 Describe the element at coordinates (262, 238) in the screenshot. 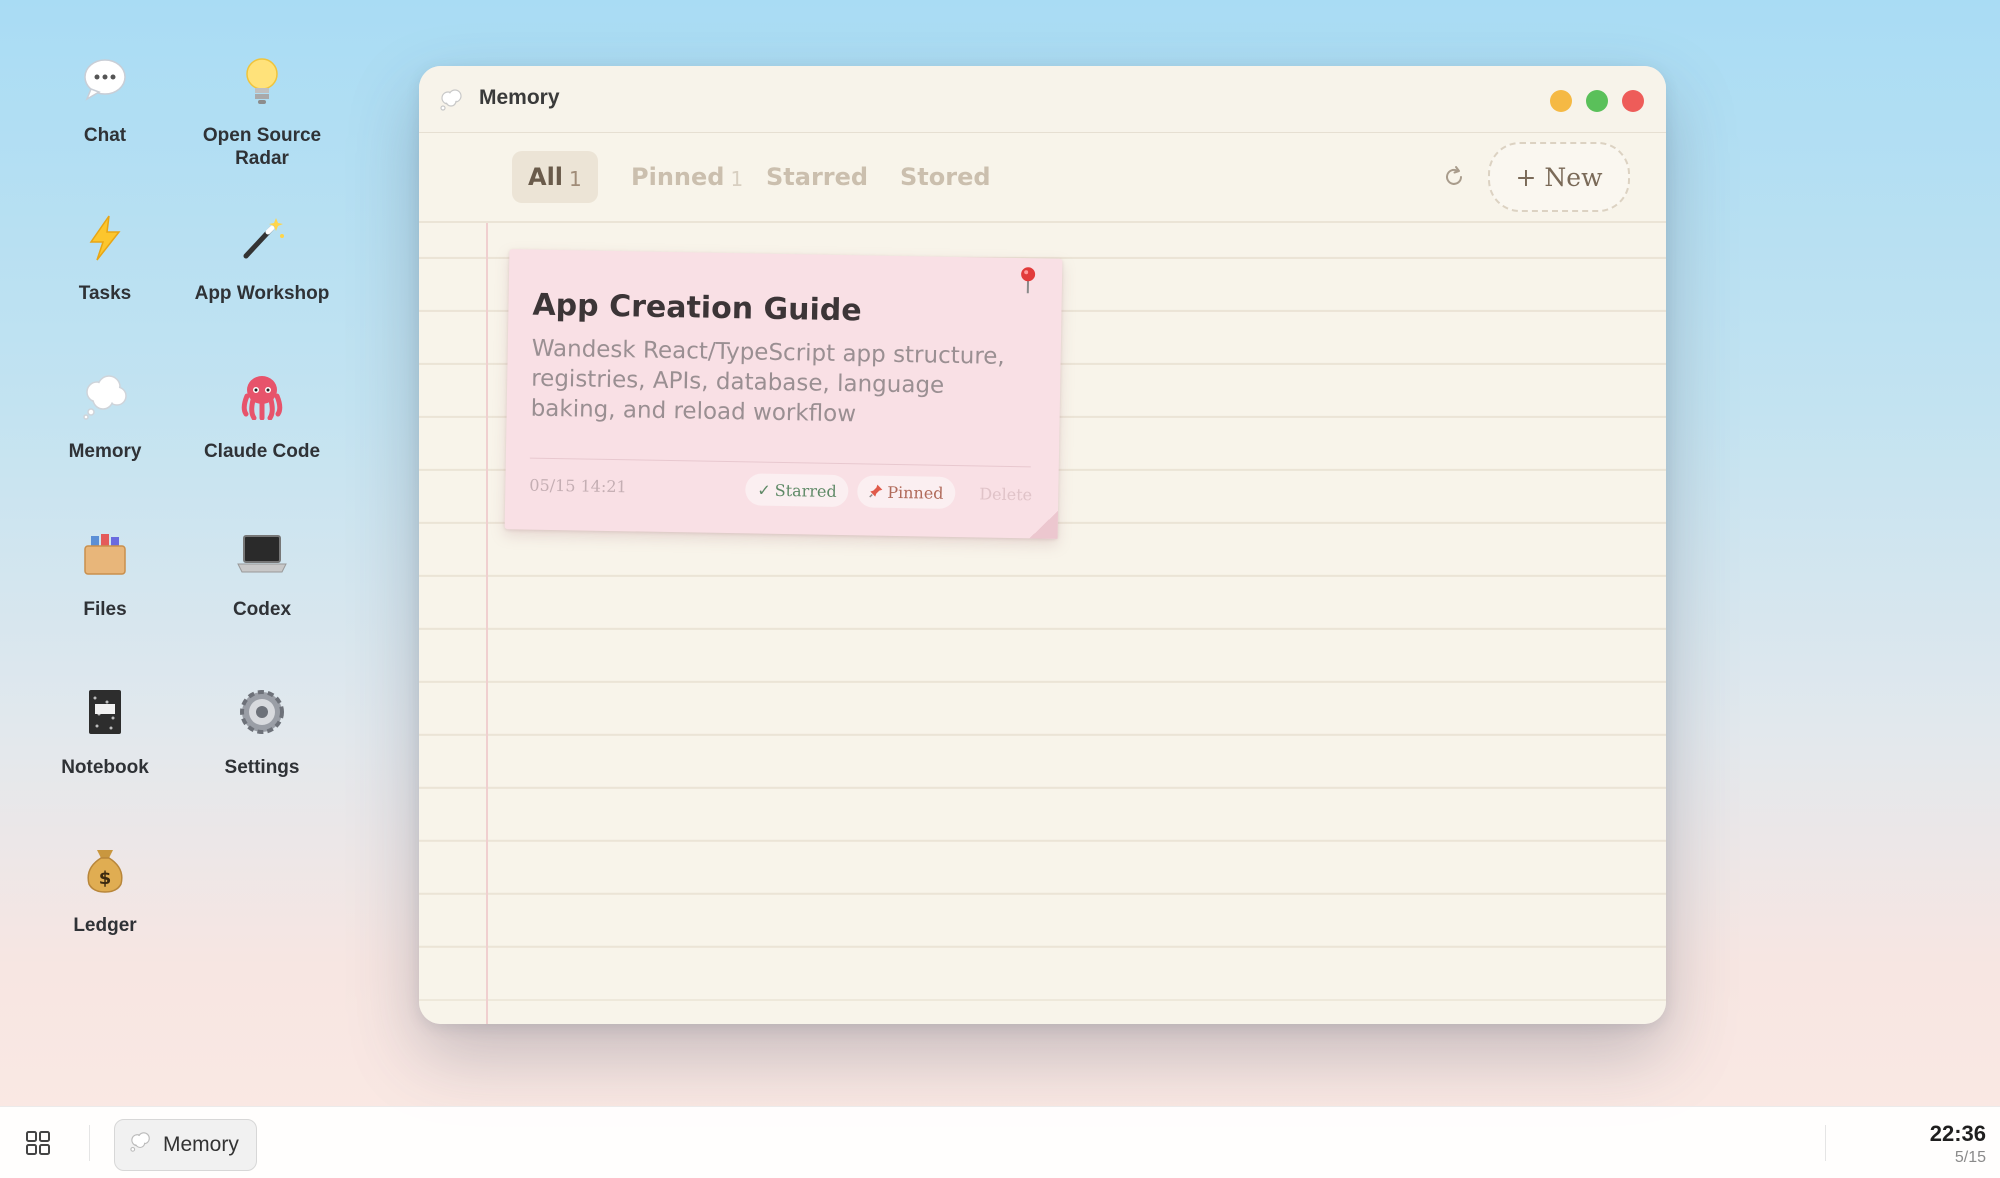

I see `magic-wand-icon` at that location.